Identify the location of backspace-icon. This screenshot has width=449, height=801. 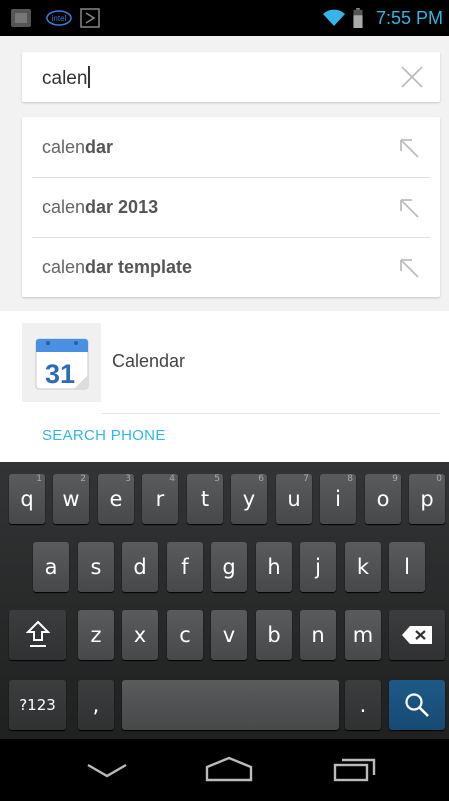
(417, 635).